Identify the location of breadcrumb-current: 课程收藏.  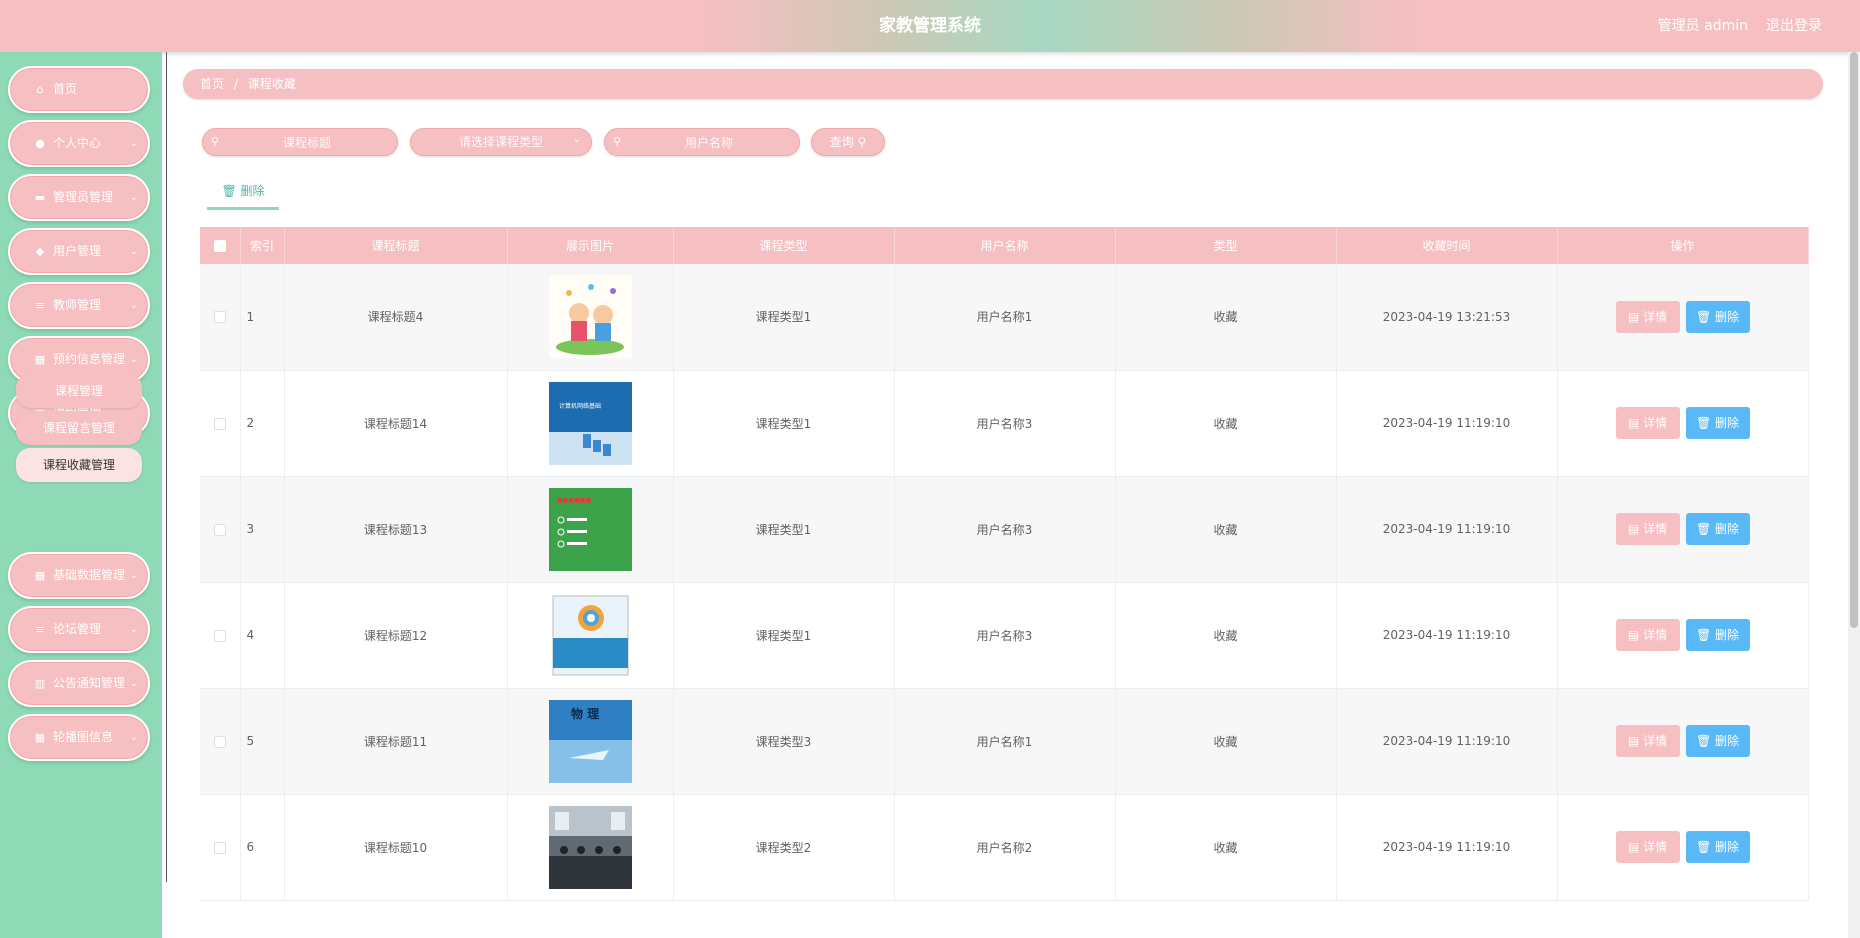
(271, 84).